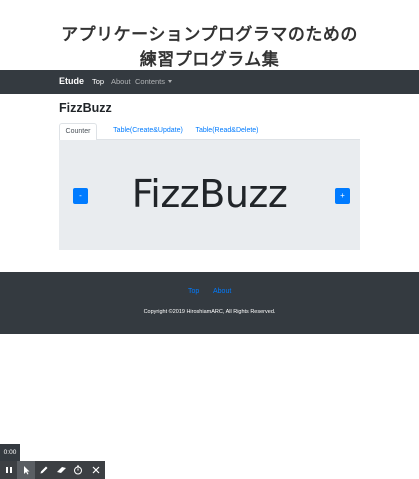  I want to click on tab-table-create-update: Table(Create&Update), so click(148, 131).